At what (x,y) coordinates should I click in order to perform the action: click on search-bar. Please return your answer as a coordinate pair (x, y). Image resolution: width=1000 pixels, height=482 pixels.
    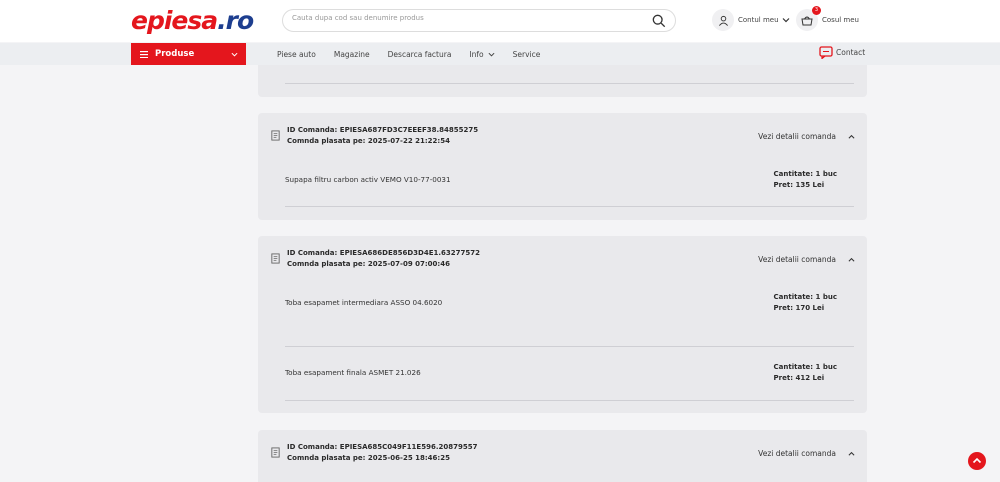
    Looking at the image, I should click on (479, 20).